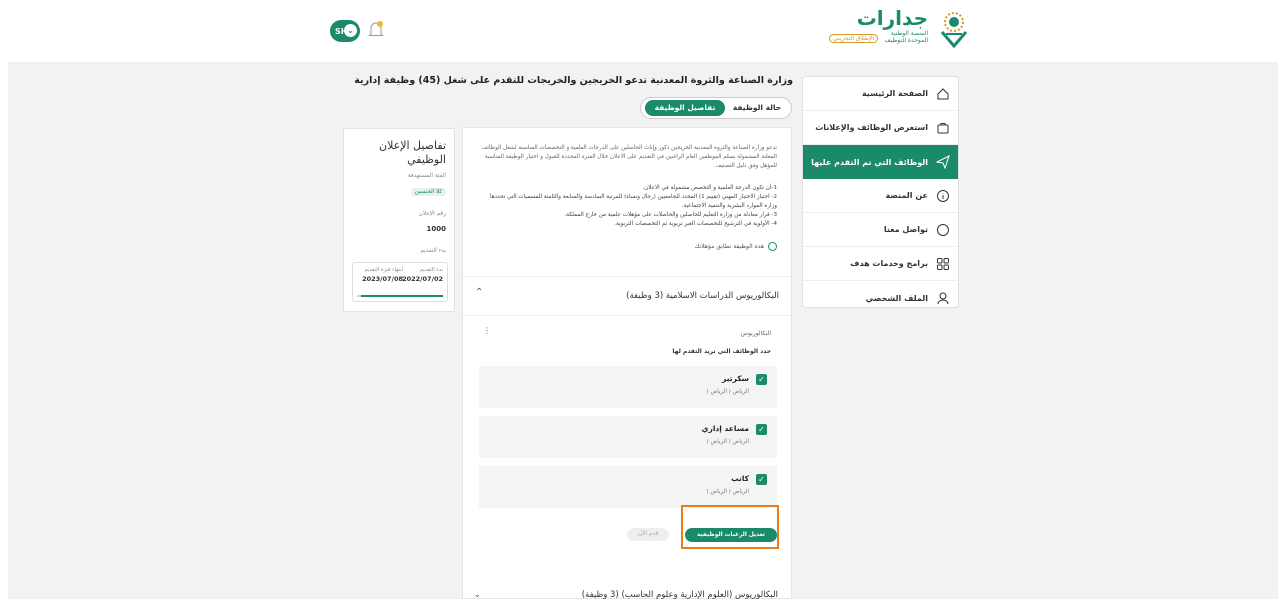 The width and height of the screenshot is (1284, 599). Describe the element at coordinates (853, 38) in the screenshot. I see `beta-badge: الإطلاق التجريبي` at that location.